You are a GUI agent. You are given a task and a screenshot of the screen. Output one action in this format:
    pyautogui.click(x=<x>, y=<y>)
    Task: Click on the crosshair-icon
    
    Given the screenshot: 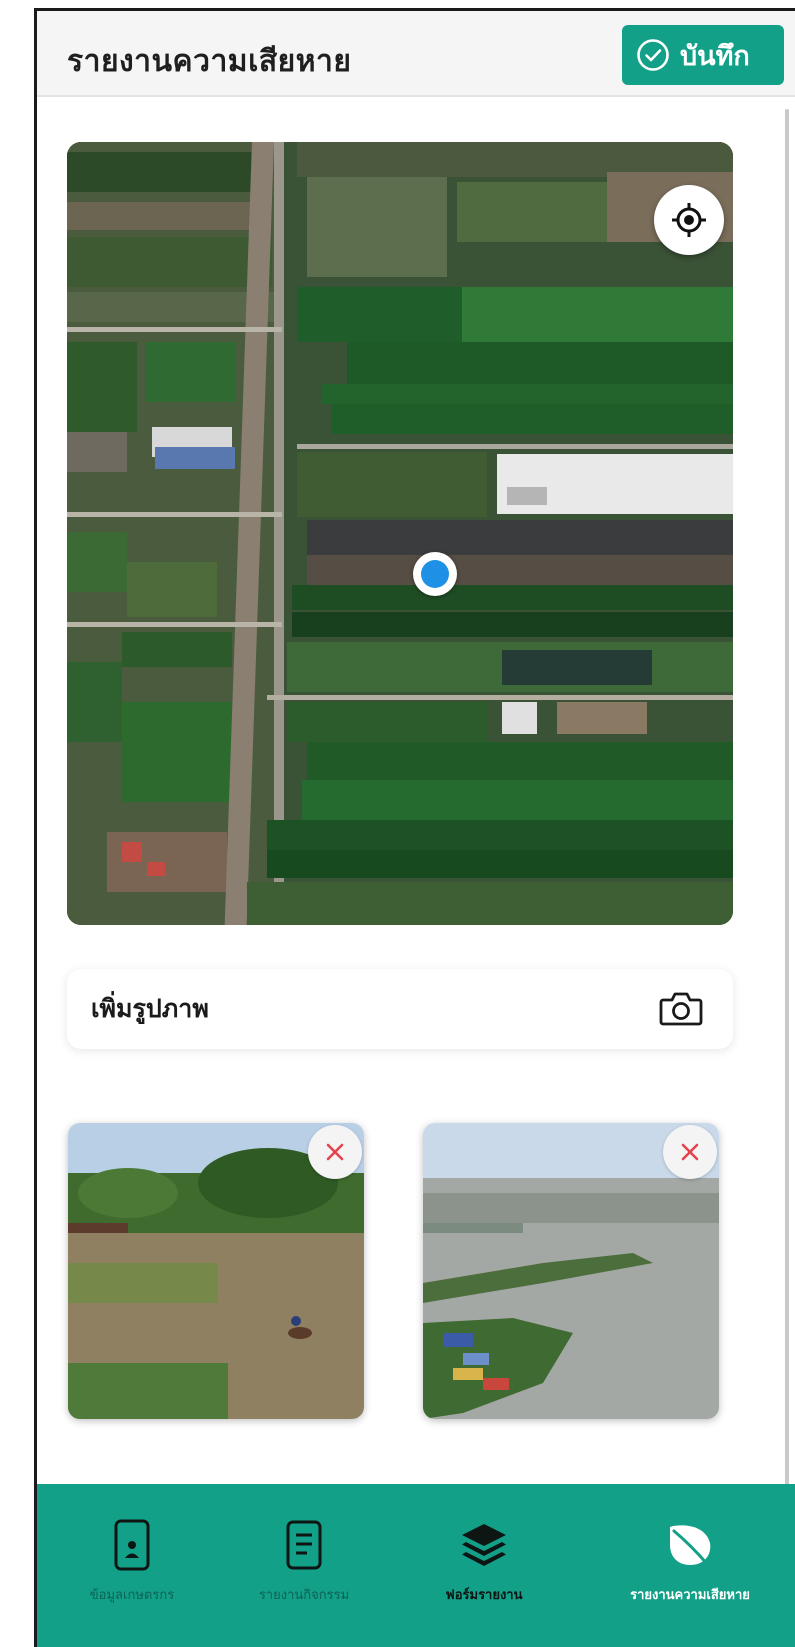 What is the action you would take?
    pyautogui.click(x=689, y=220)
    